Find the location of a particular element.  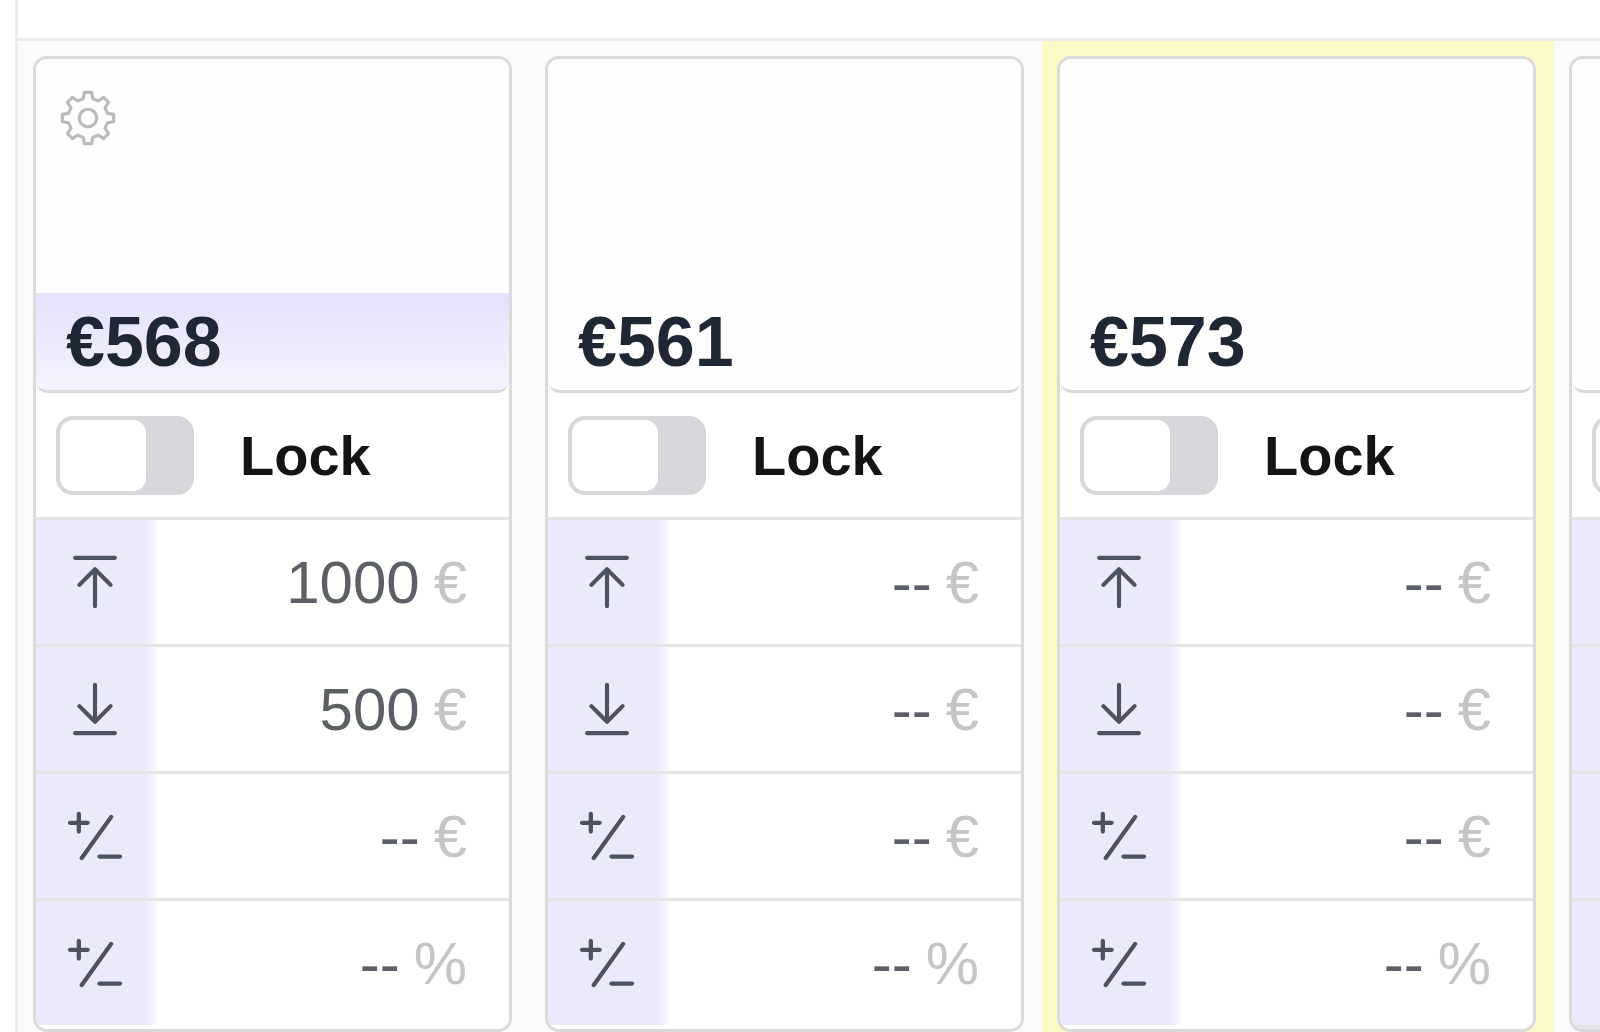

price-label: €561 is located at coordinates (656, 342).